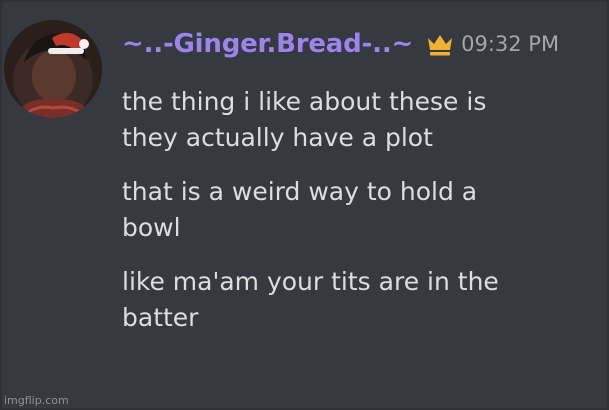  I want to click on watermark: imgflip.com, so click(36, 400).